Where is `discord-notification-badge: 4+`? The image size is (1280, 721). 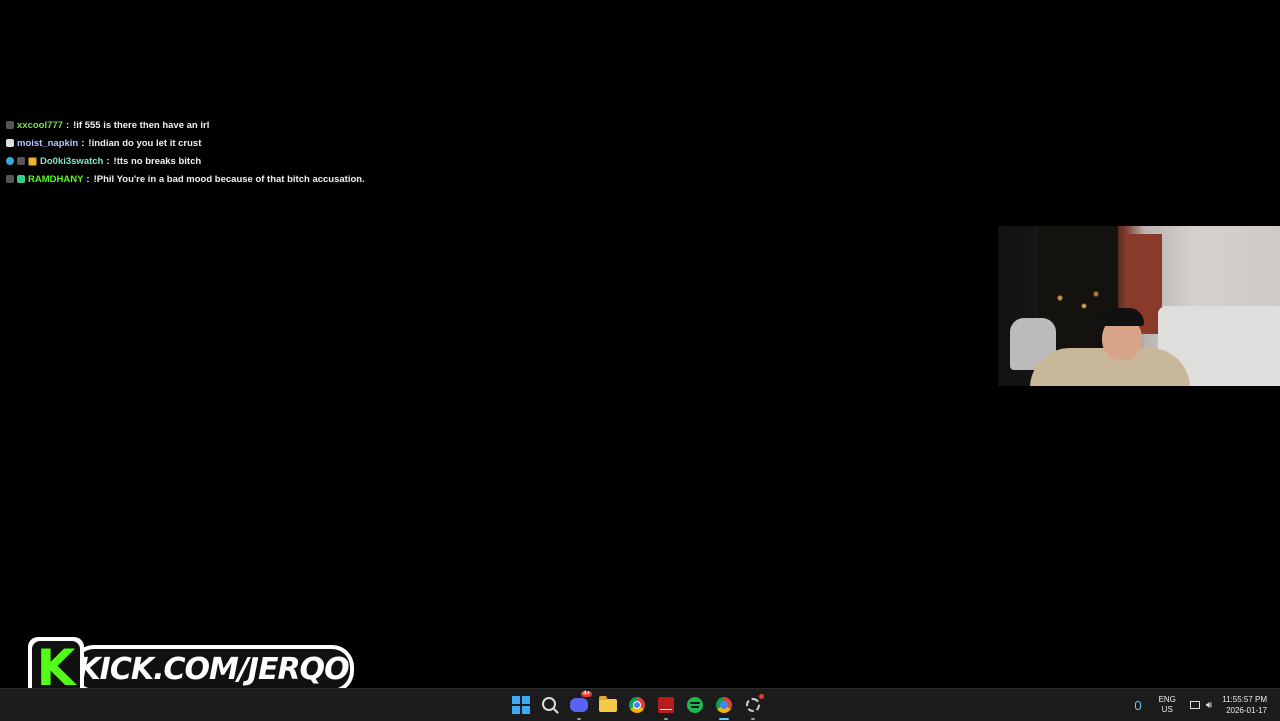 discord-notification-badge: 4+ is located at coordinates (586, 694).